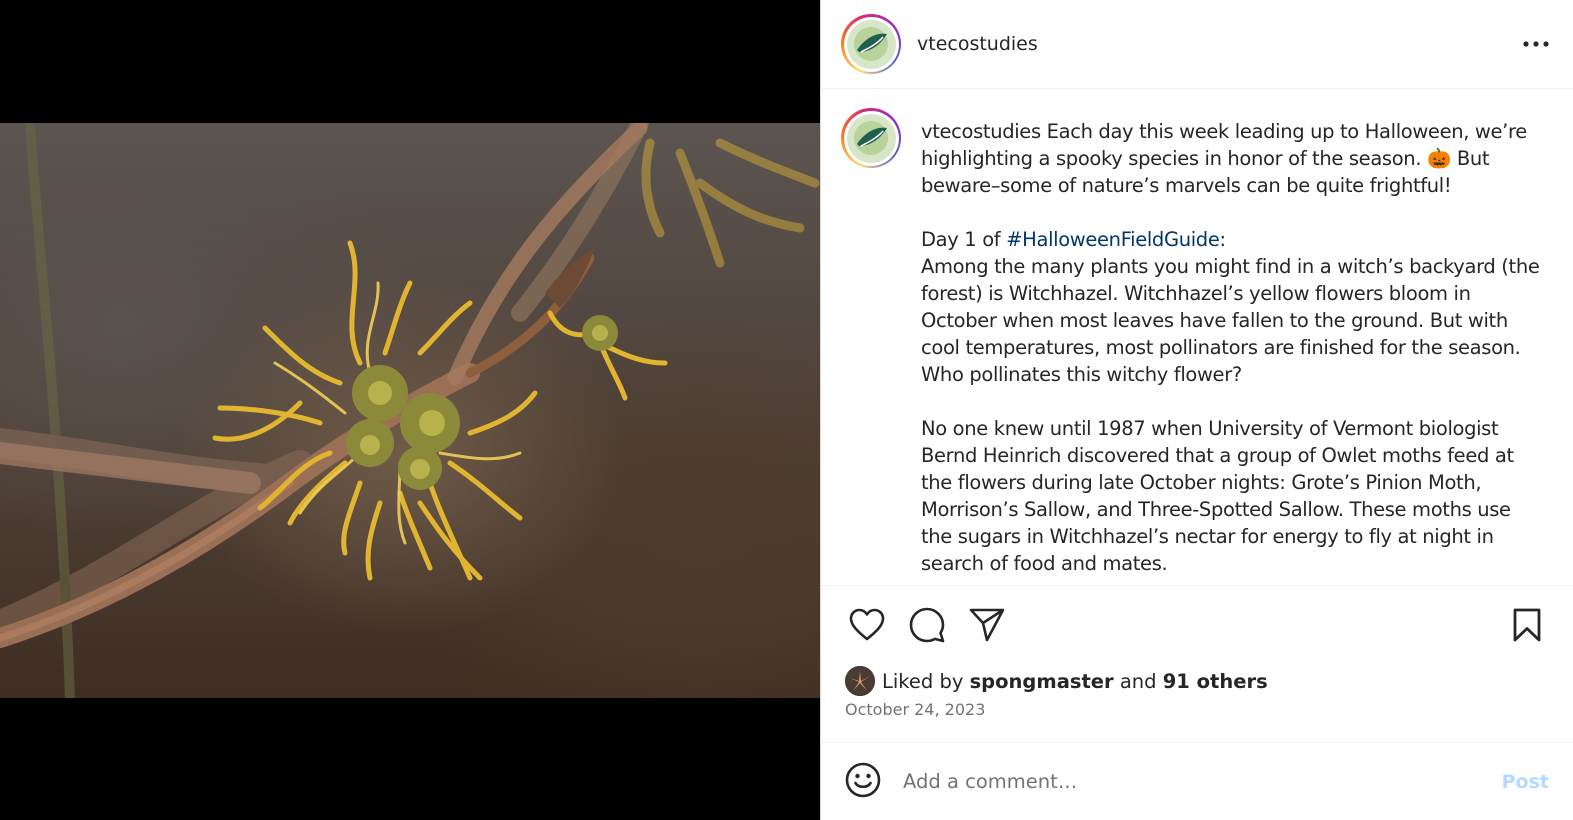 The width and height of the screenshot is (1573, 820). Describe the element at coordinates (1081, 374) in the screenshot. I see `caption-para1-line: Who pollinates this witchy flower?` at that location.